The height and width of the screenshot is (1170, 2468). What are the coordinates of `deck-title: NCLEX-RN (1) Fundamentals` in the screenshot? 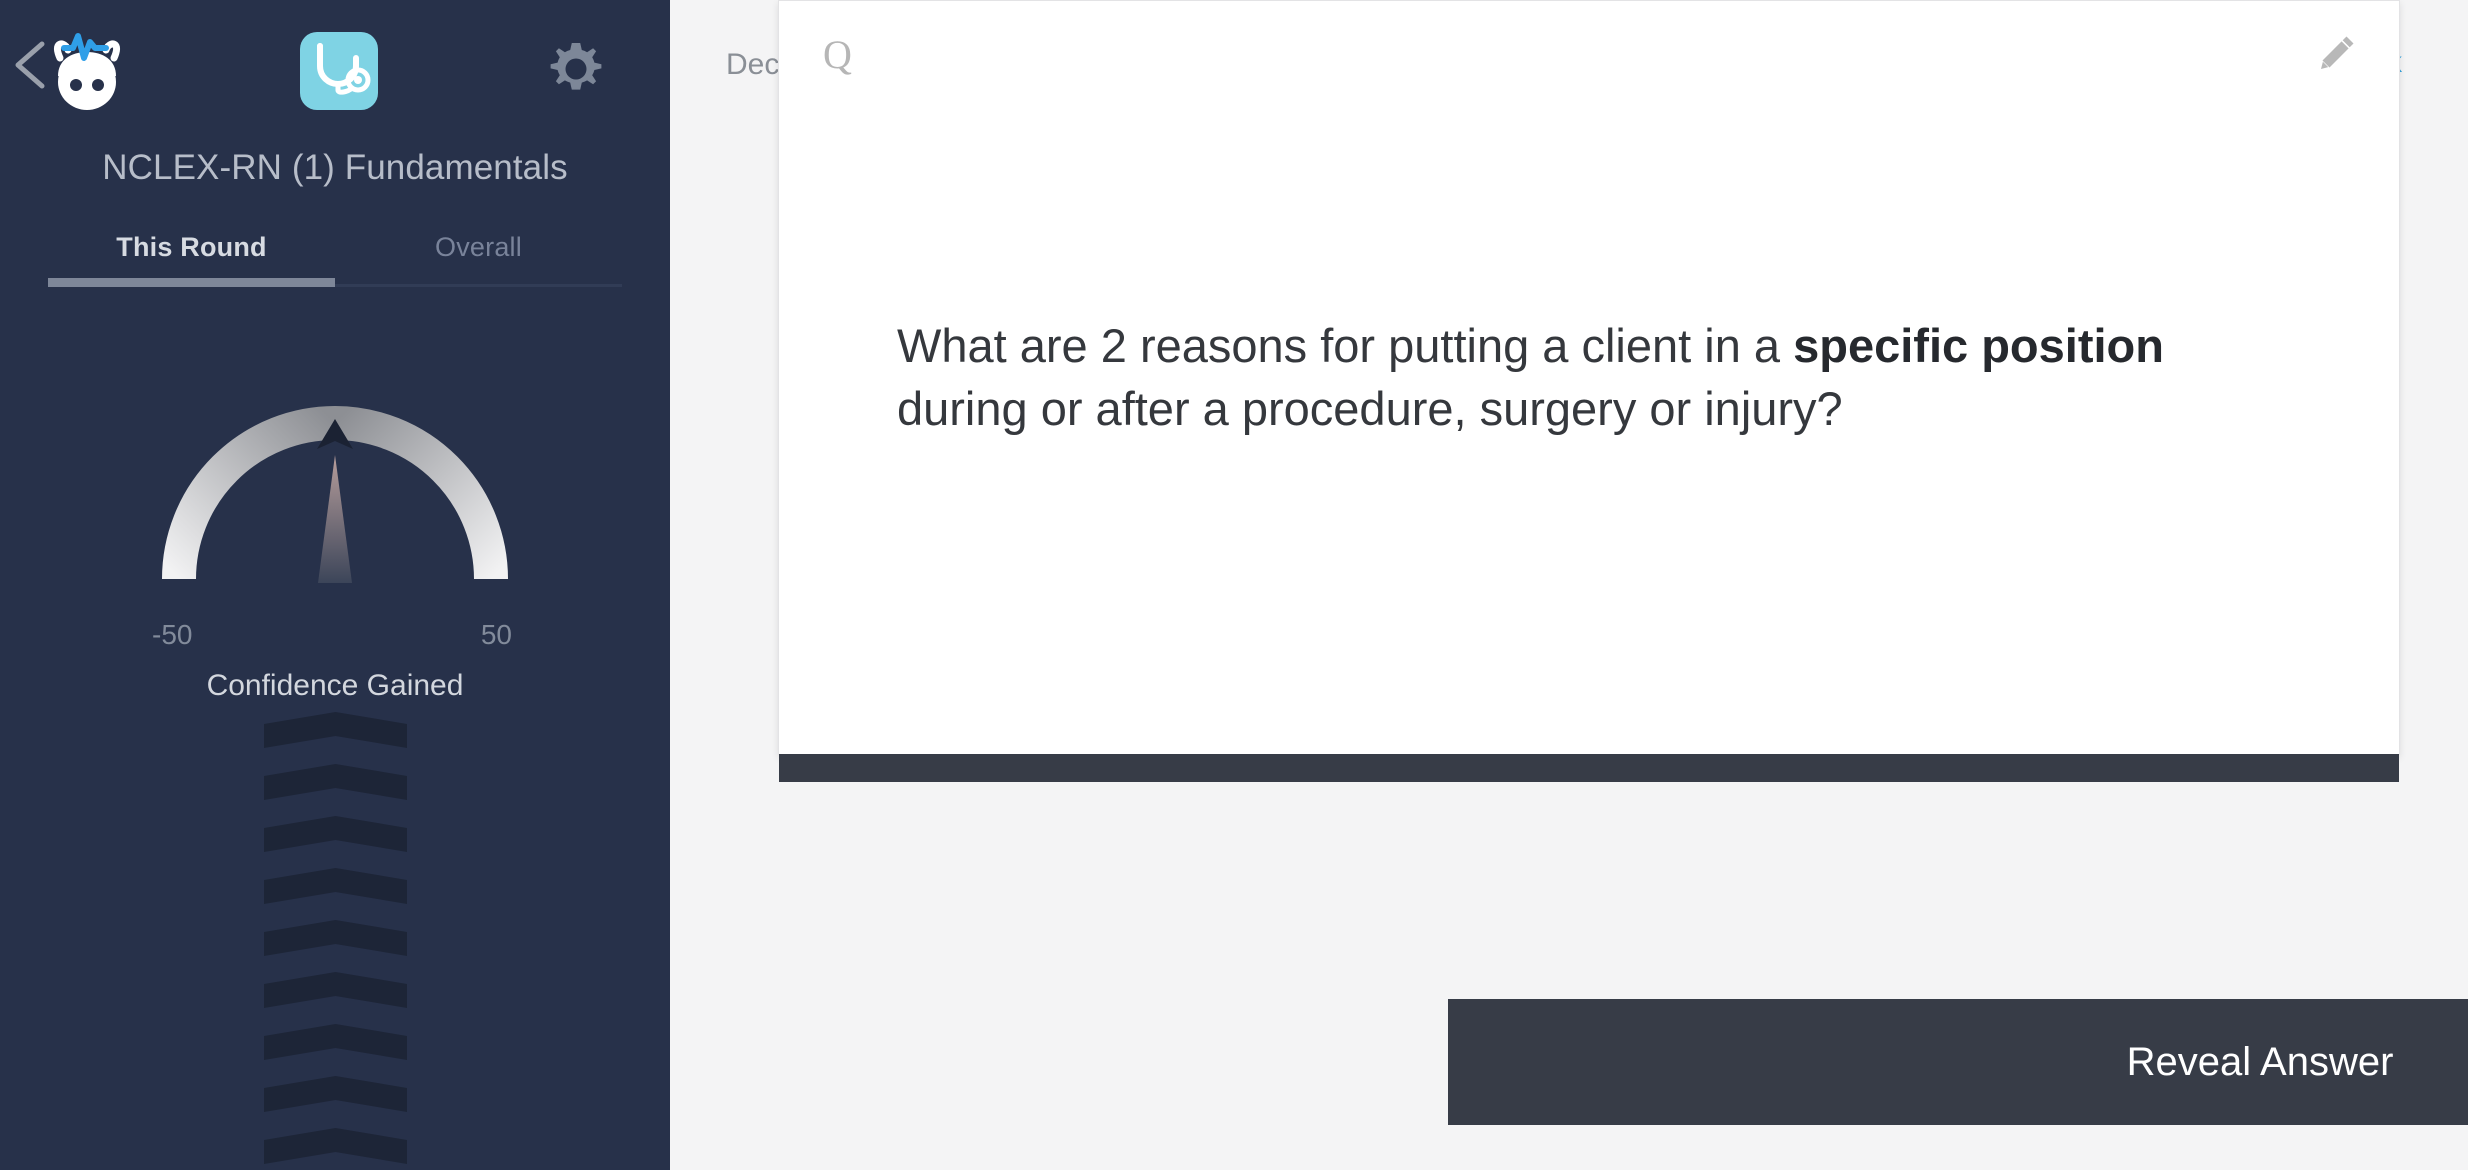 It's located at (335, 167).